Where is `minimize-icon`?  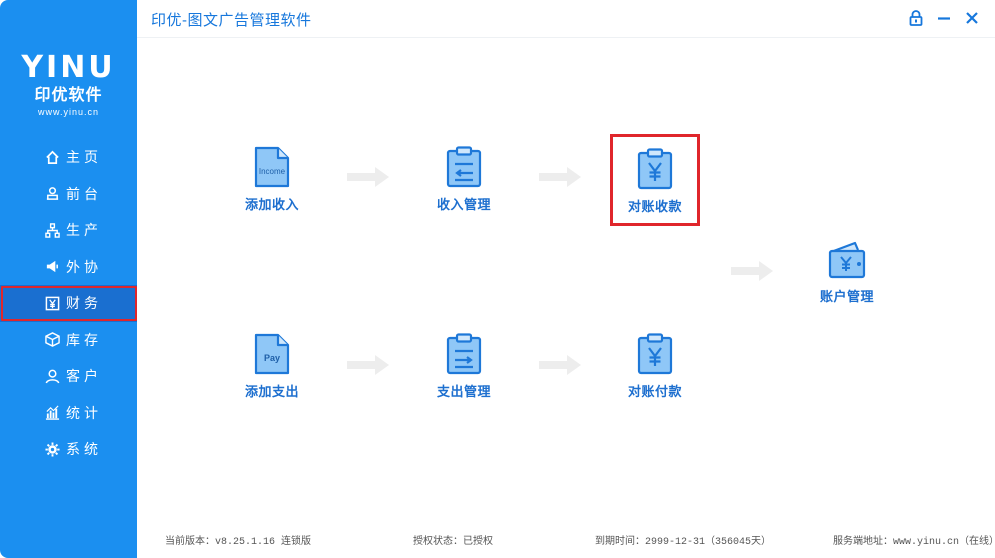
minimize-icon is located at coordinates (944, 18).